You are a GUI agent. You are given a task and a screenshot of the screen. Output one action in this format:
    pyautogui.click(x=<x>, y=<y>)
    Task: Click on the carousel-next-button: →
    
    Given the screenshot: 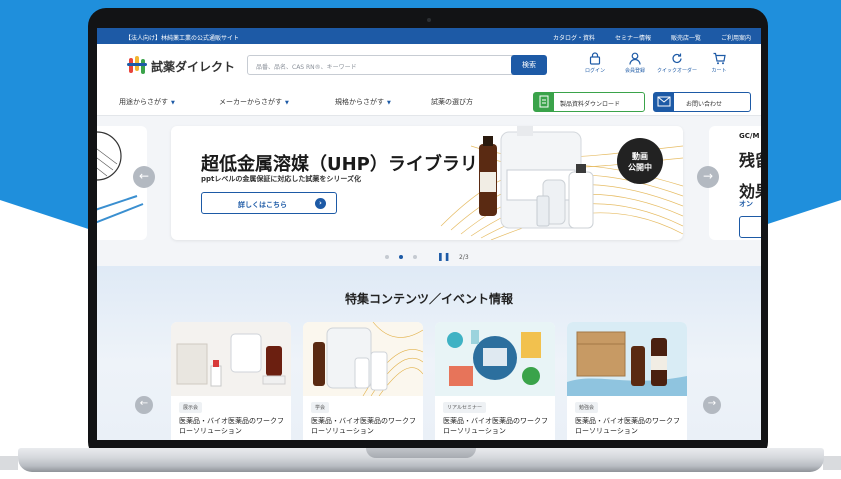 What is the action you would take?
    pyautogui.click(x=708, y=177)
    